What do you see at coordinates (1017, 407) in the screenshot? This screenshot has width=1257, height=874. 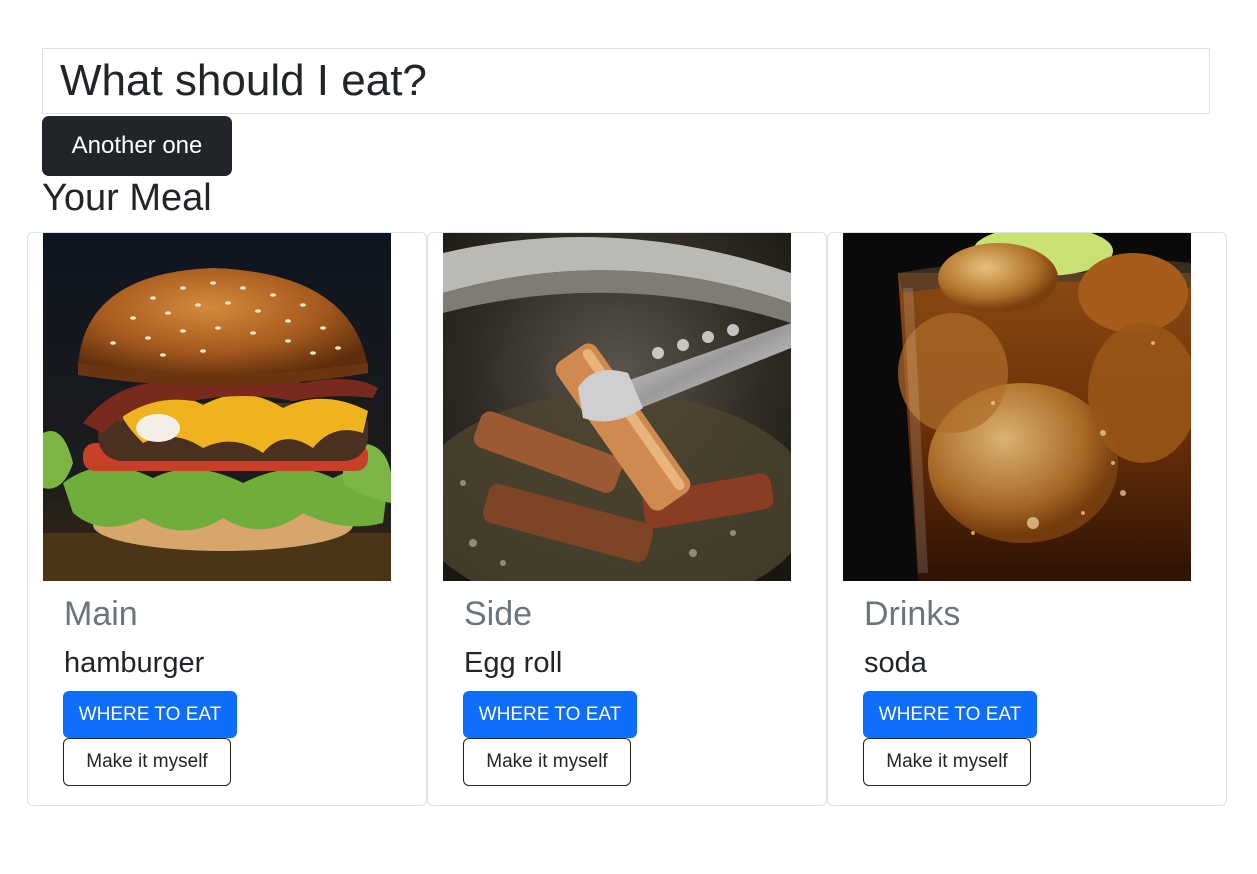 I see `soda-image` at bounding box center [1017, 407].